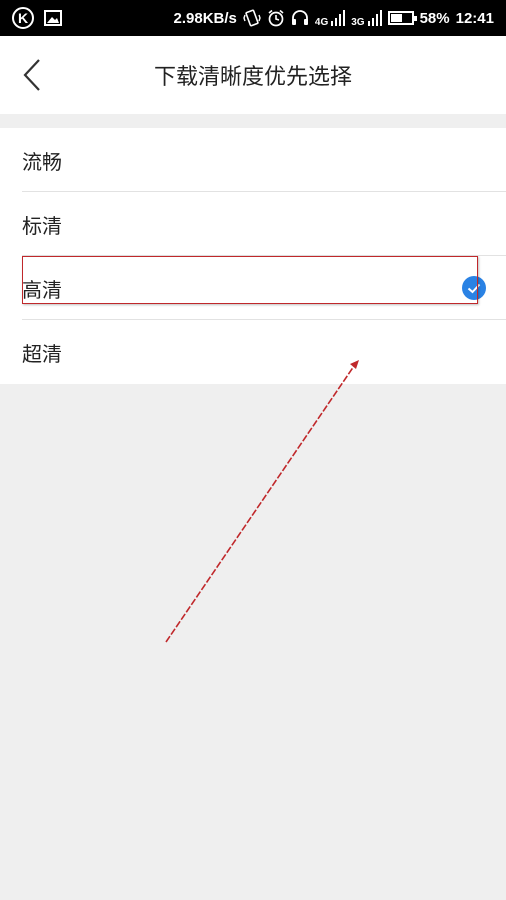 Image resolution: width=506 pixels, height=900 pixels. Describe the element at coordinates (23, 18) in the screenshot. I see `k-app-icon: K` at that location.